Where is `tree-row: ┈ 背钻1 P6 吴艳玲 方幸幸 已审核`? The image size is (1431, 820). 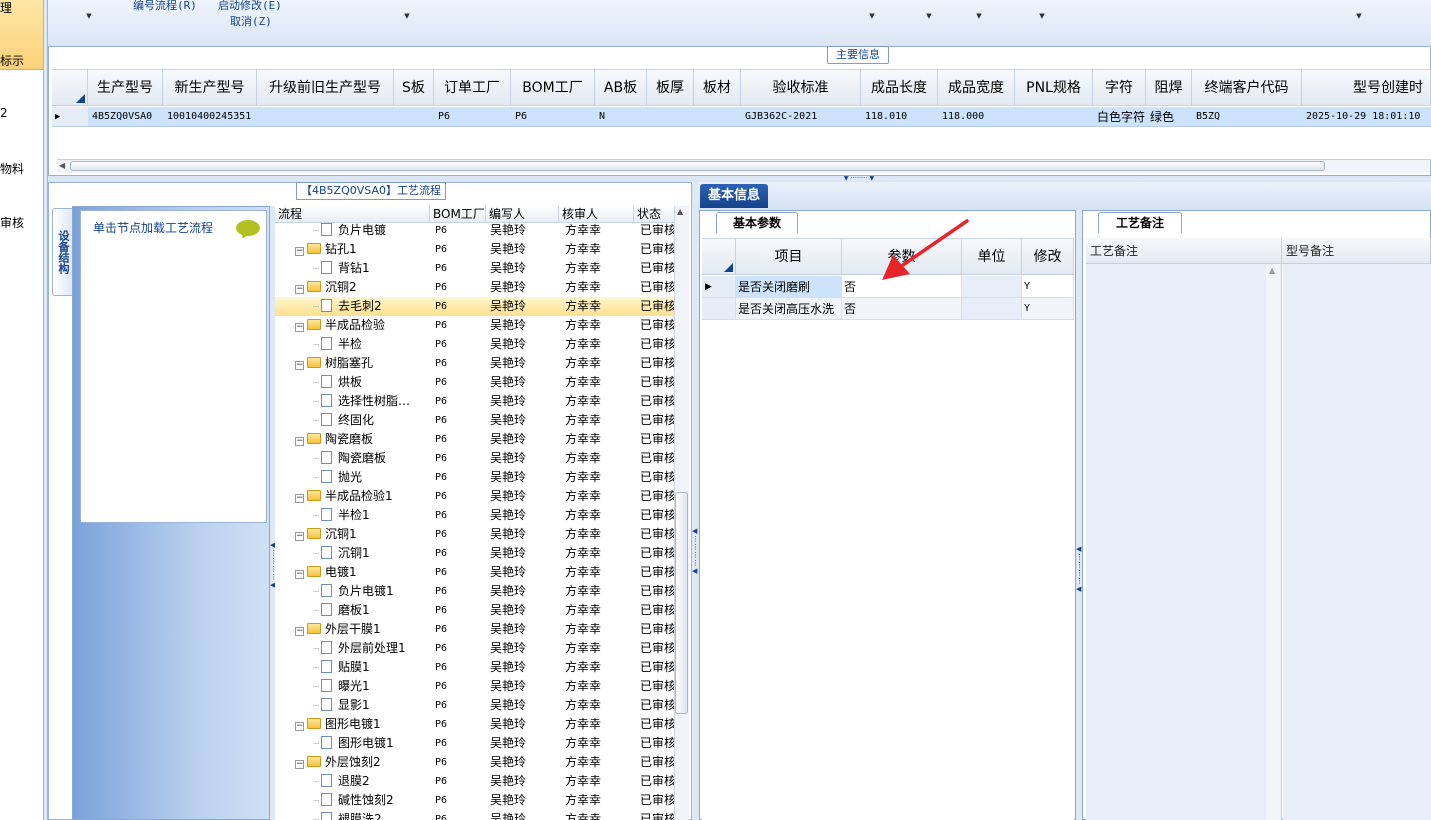 tree-row: ┈ 背钻1 P6 吴艳玲 方幸幸 已审核 is located at coordinates (475, 268).